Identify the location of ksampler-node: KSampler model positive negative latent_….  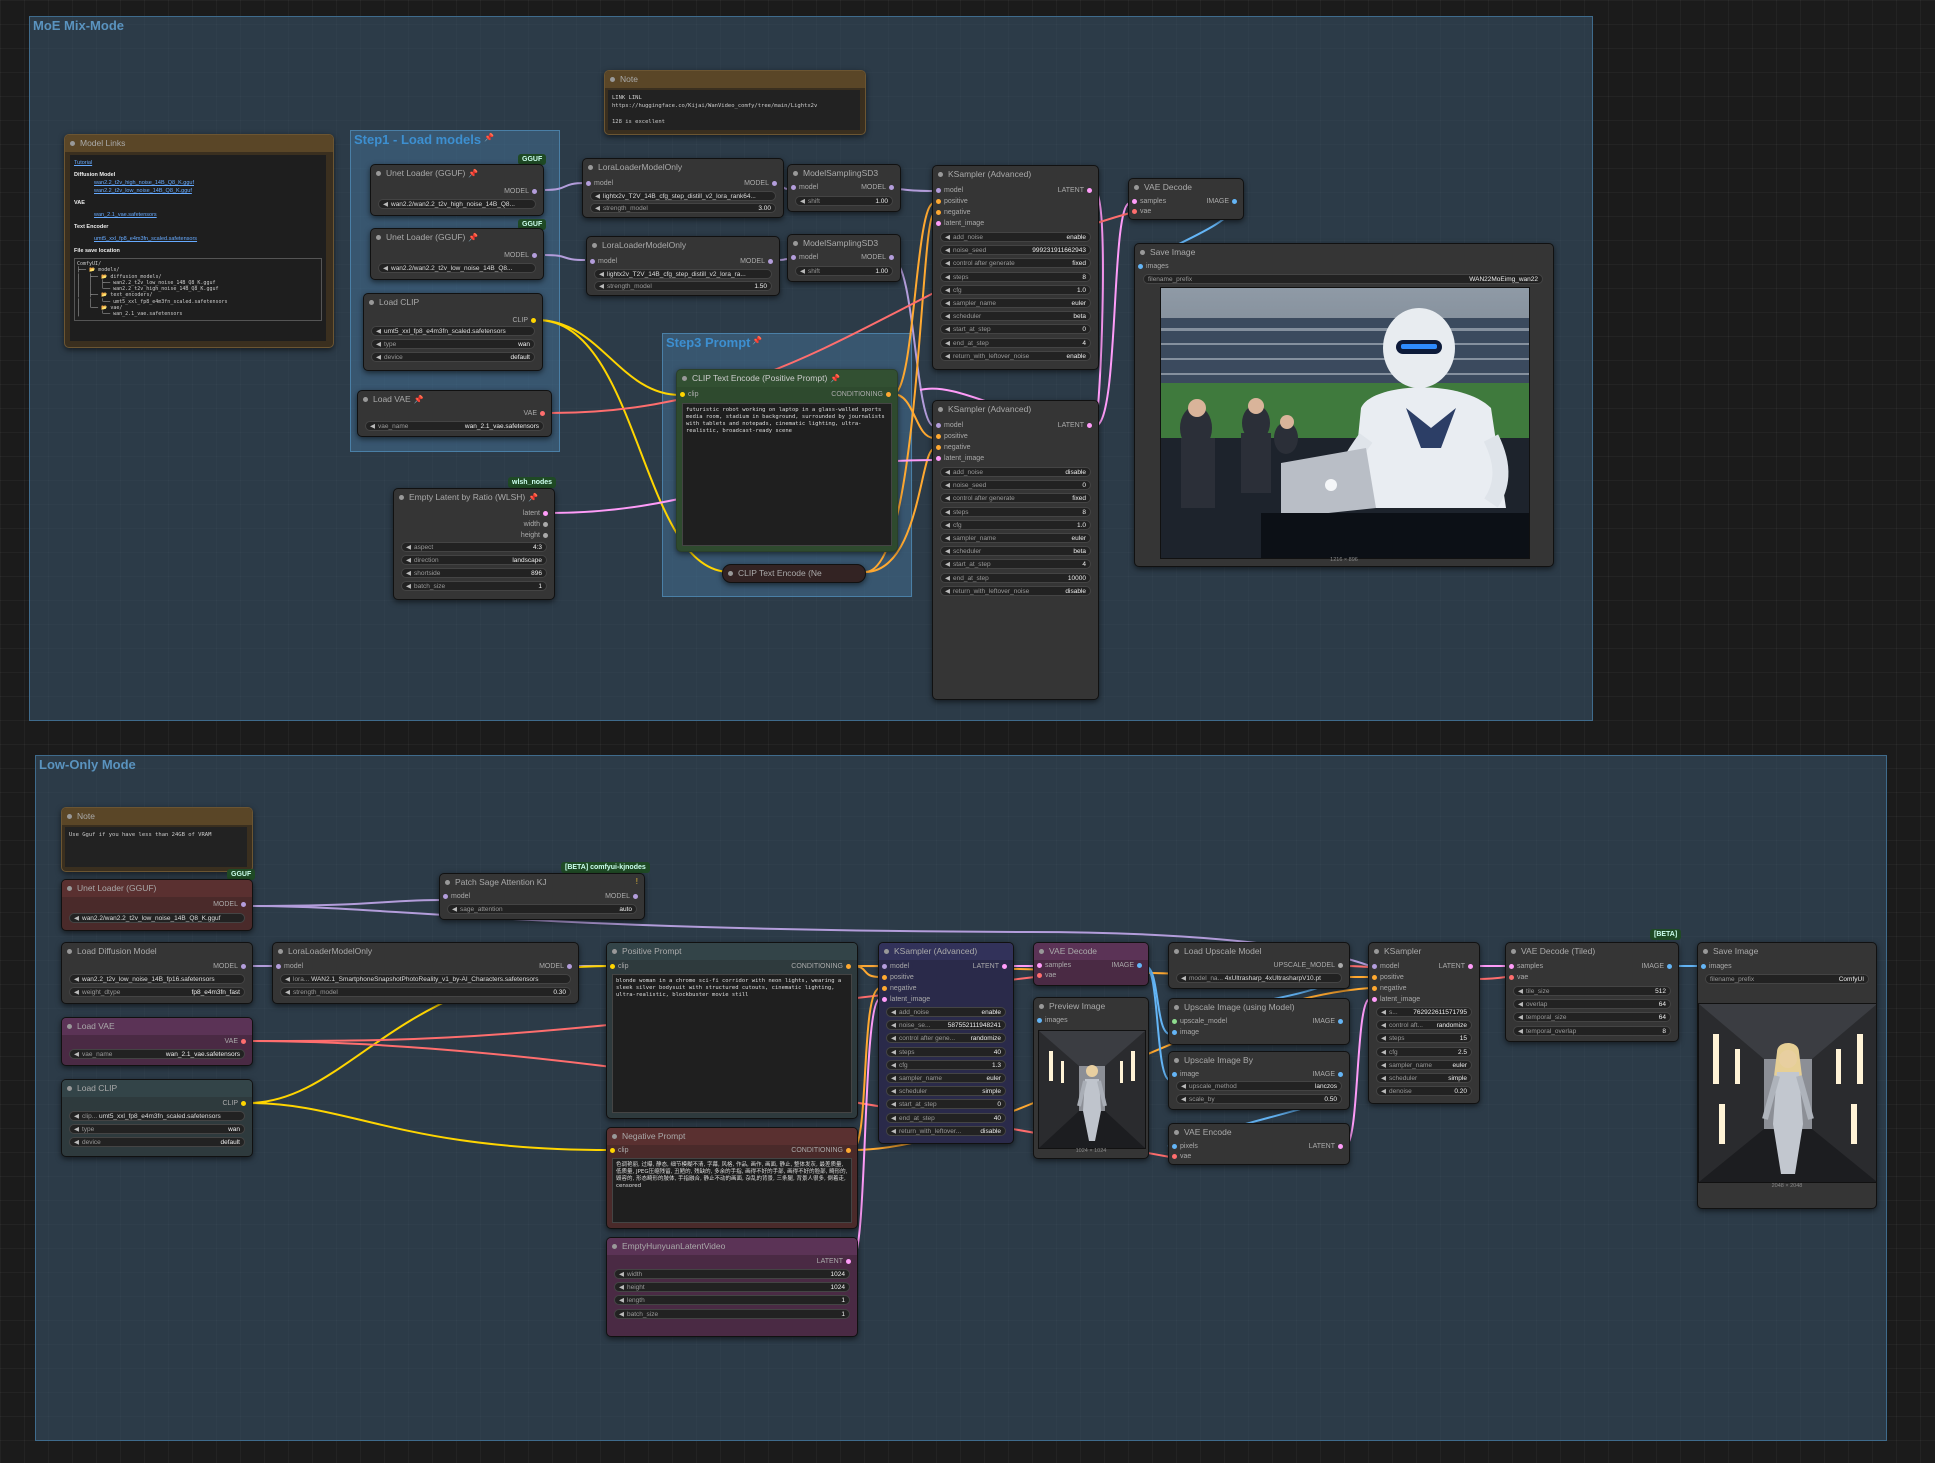
(1424, 1023).